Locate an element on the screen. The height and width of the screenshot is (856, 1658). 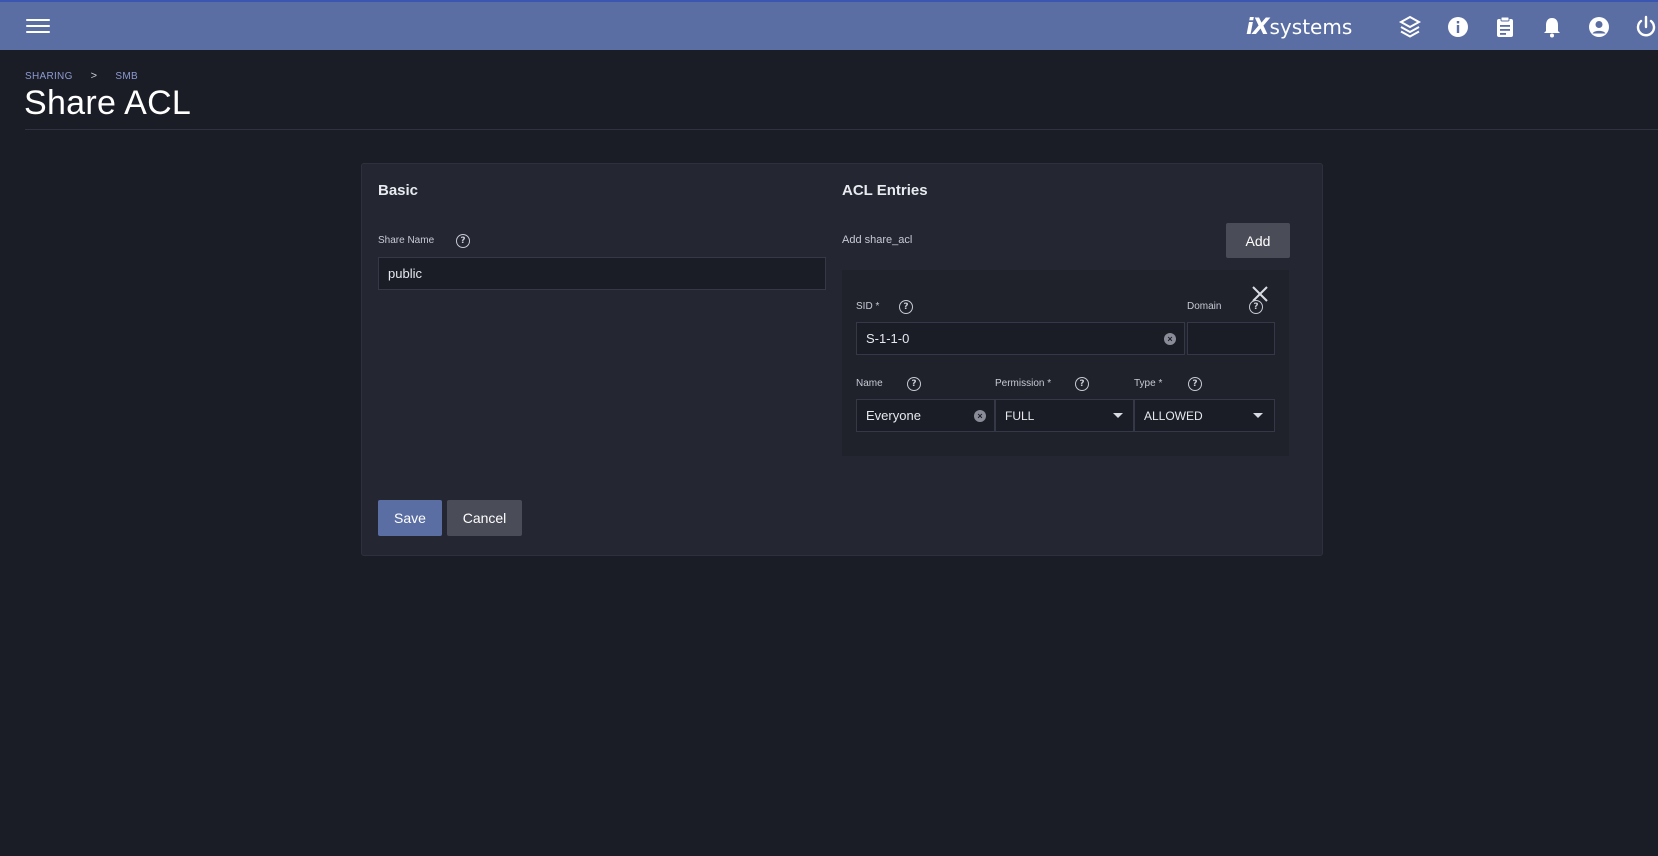
ixsystems-logo: iX systems is located at coordinates (1299, 27).